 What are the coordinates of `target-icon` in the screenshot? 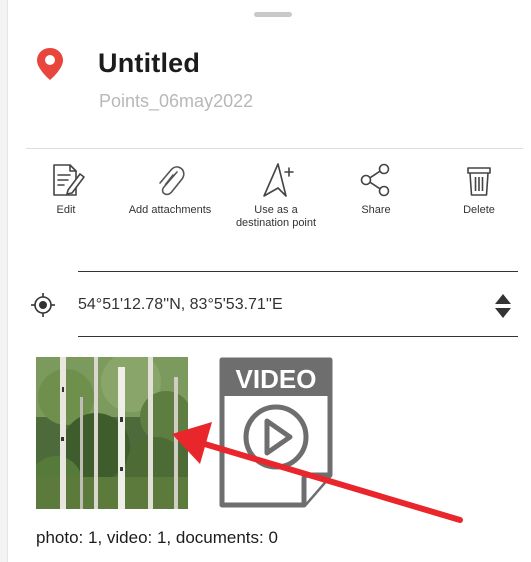 It's located at (43, 305).